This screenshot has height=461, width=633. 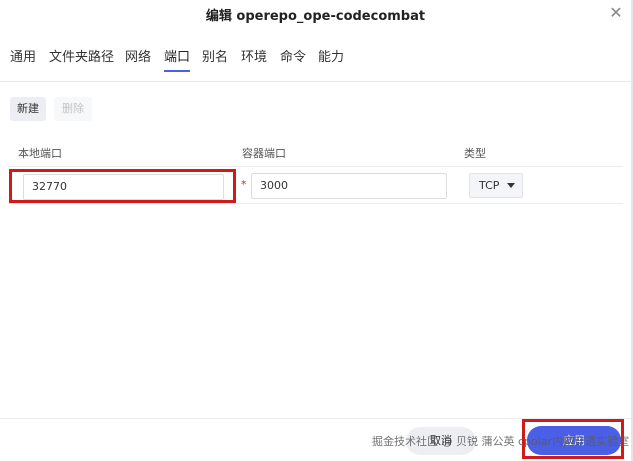 I want to click on tab-alias: 别名, so click(x=215, y=59).